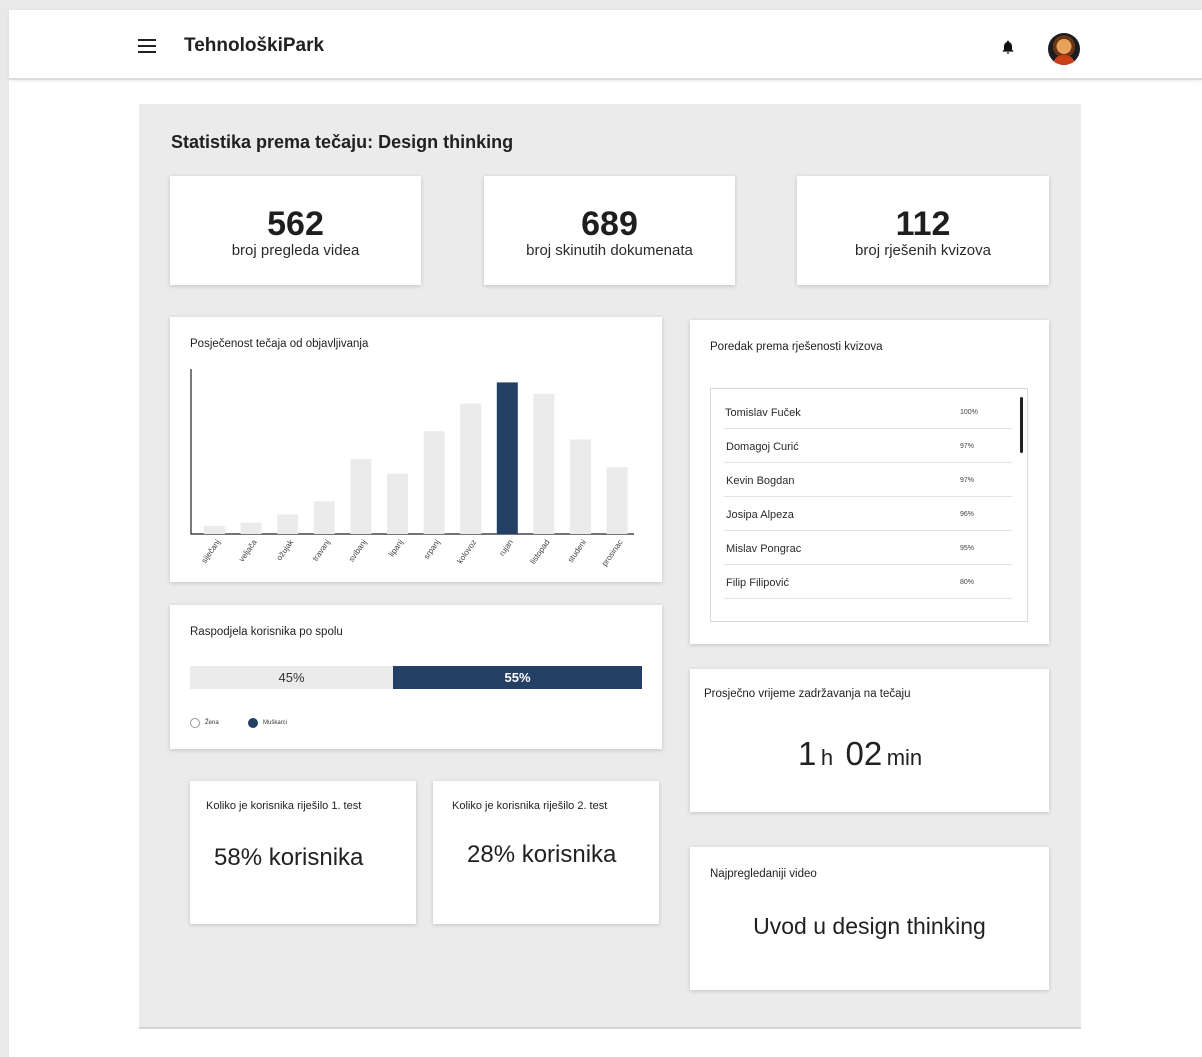  Describe the element at coordinates (288, 524) in the screenshot. I see `chart-bar-ožujak` at that location.